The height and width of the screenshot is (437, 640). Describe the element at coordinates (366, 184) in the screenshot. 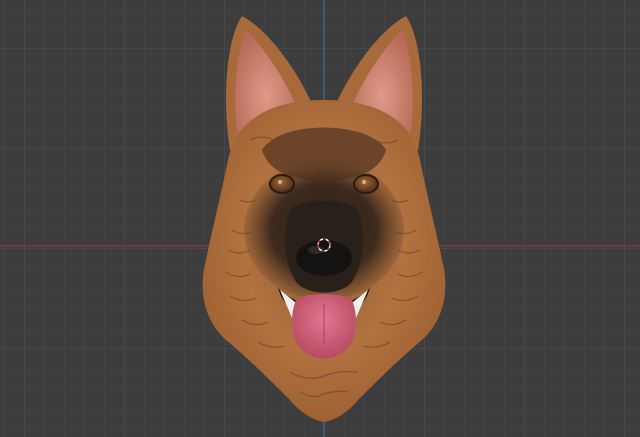

I see `right-eye` at that location.